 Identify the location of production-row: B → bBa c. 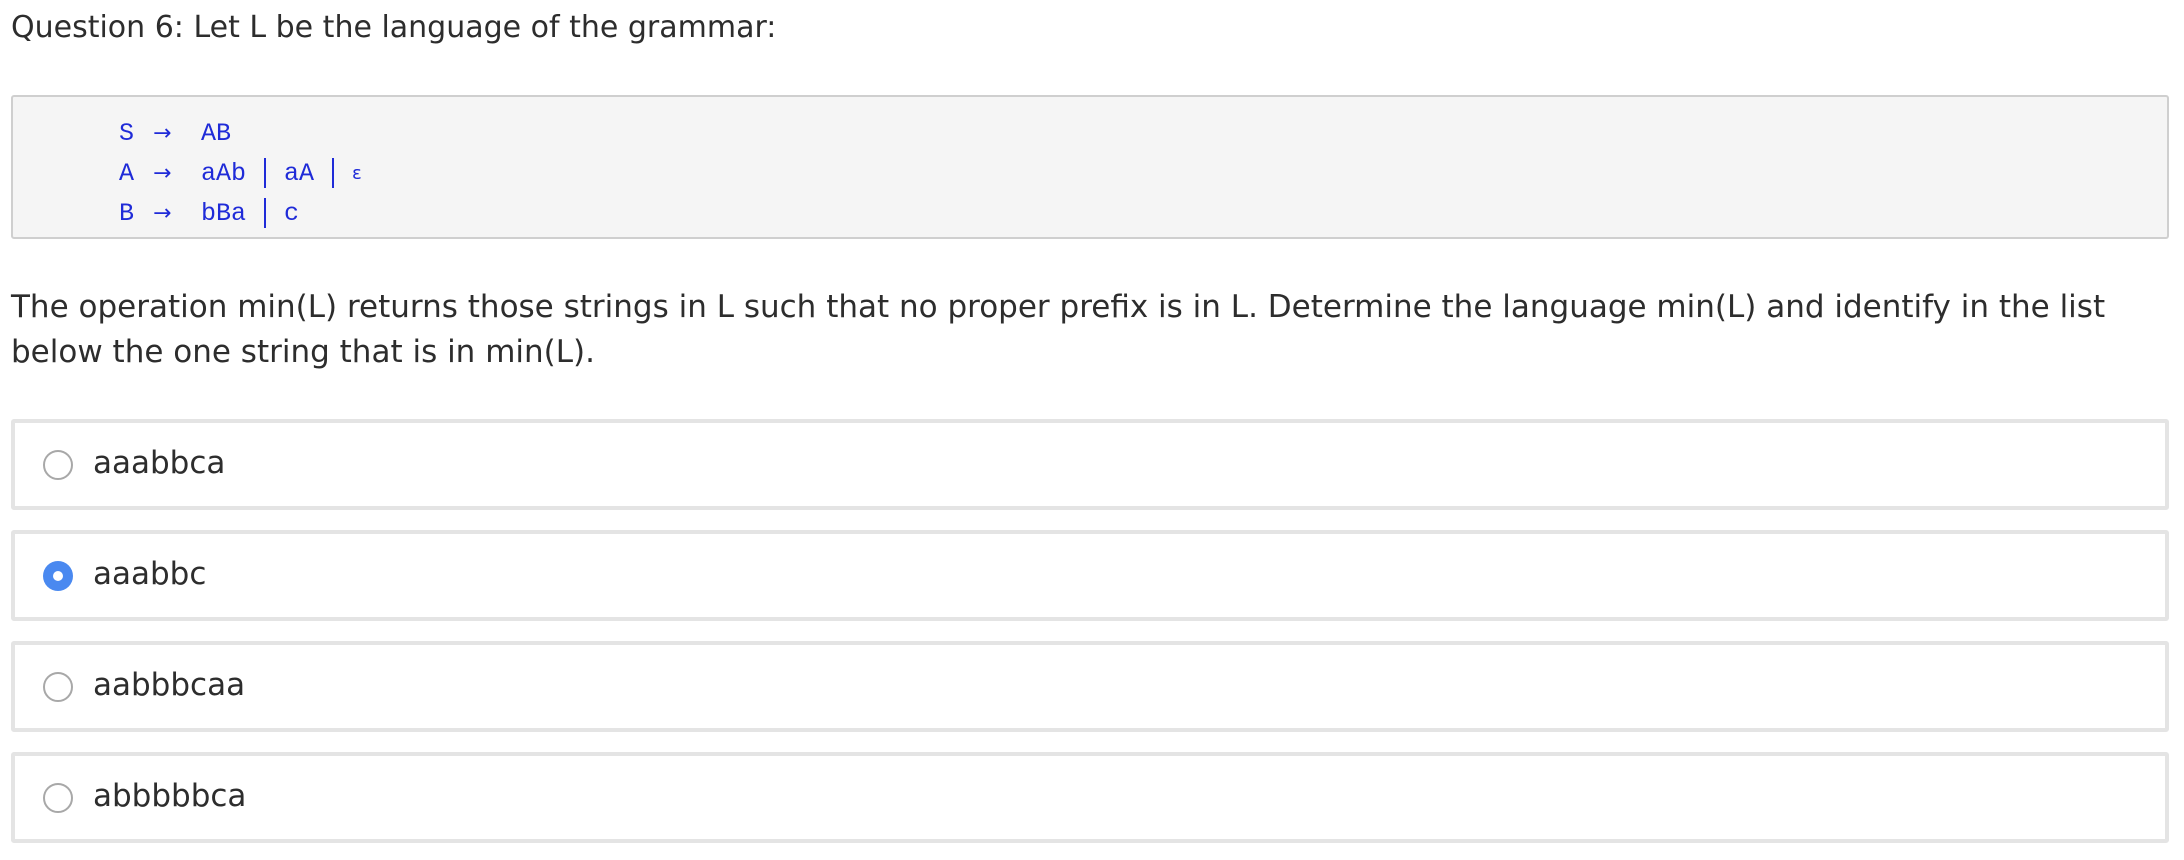
(240, 213).